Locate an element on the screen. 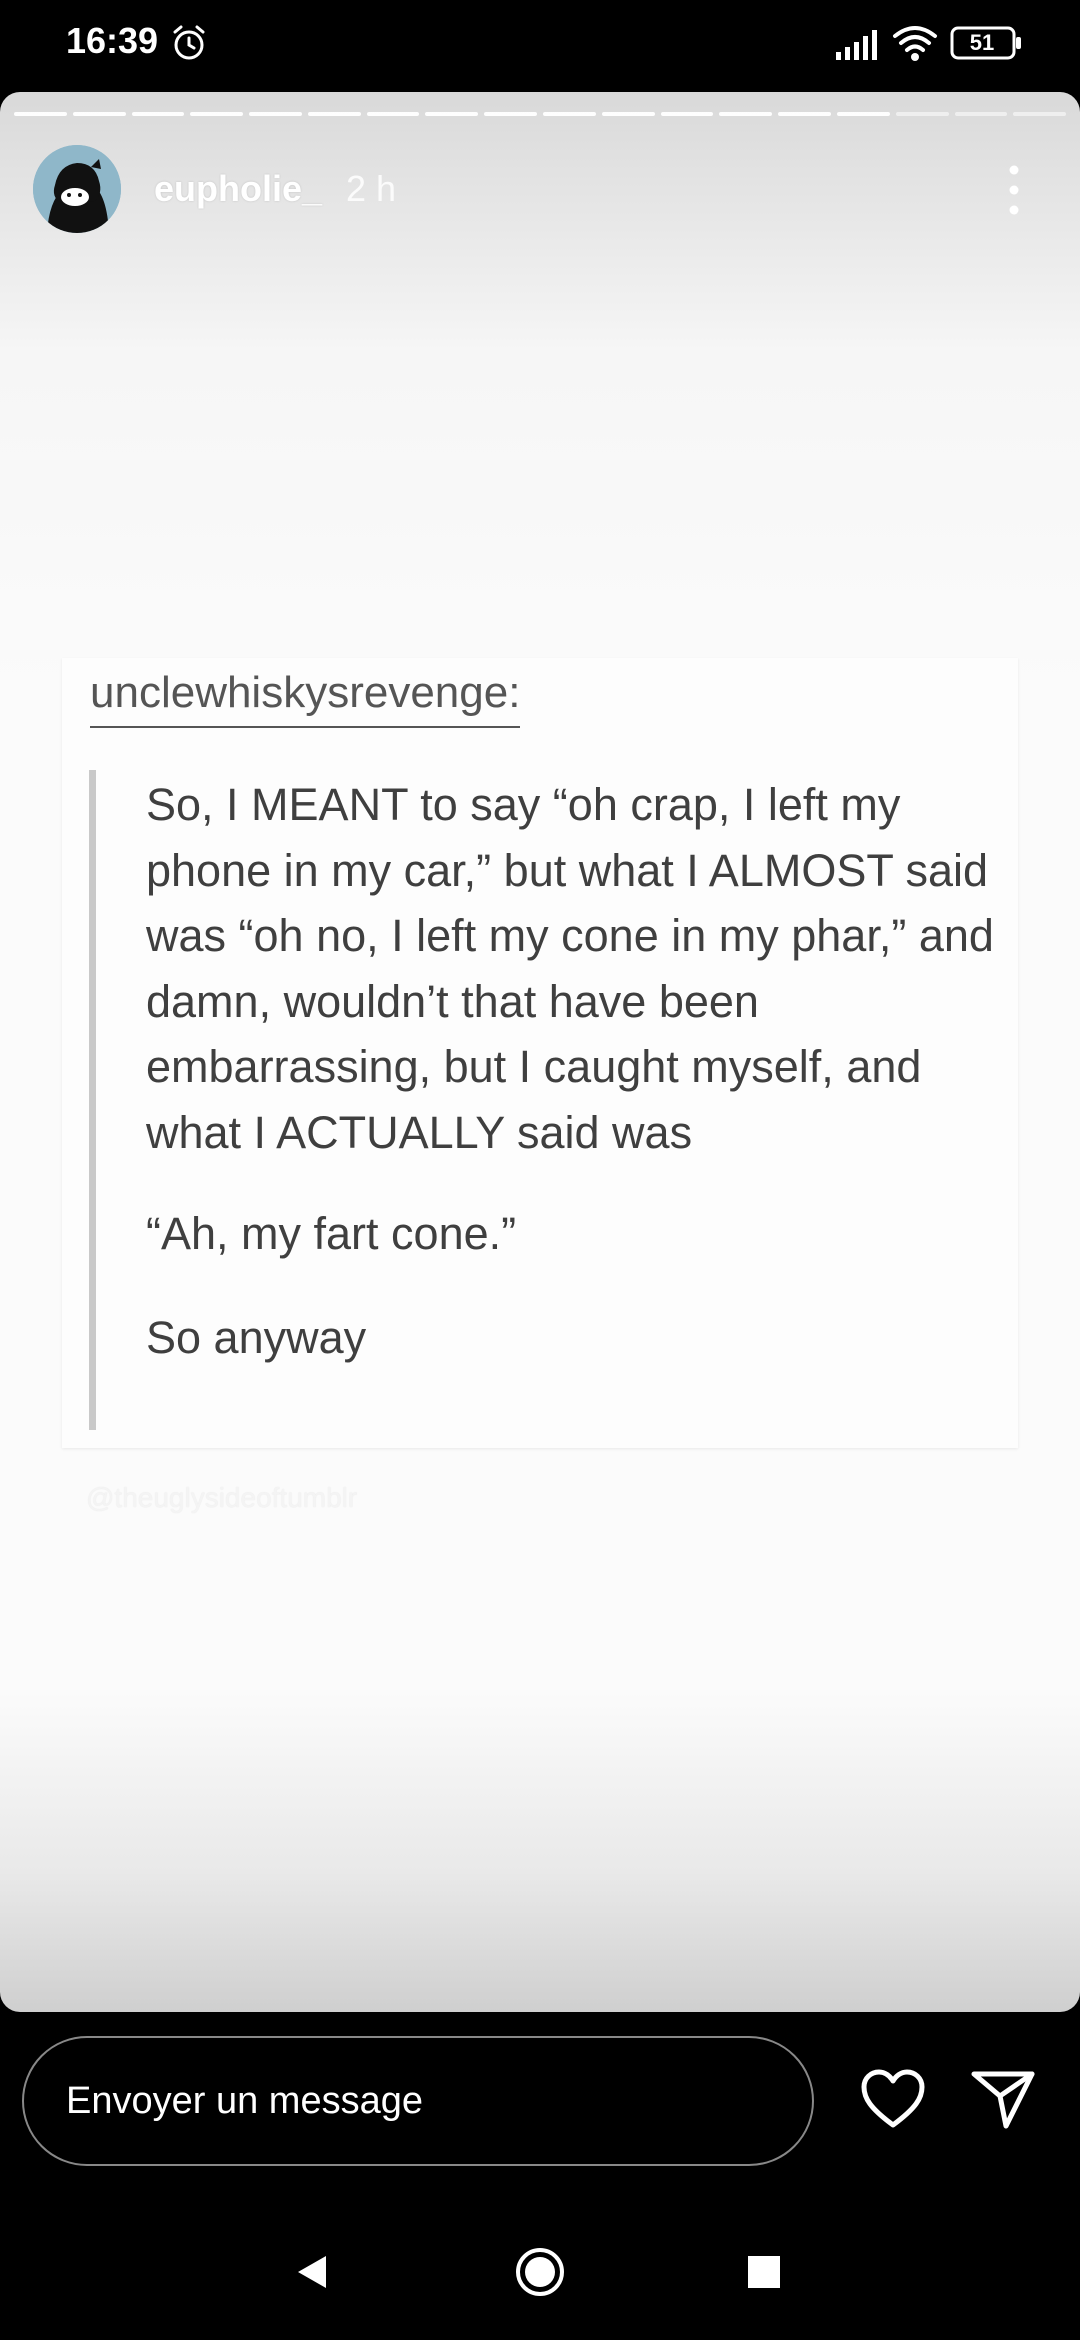 This screenshot has width=1080, height=2340. message-input: Envoyer un message is located at coordinates (418, 2101).